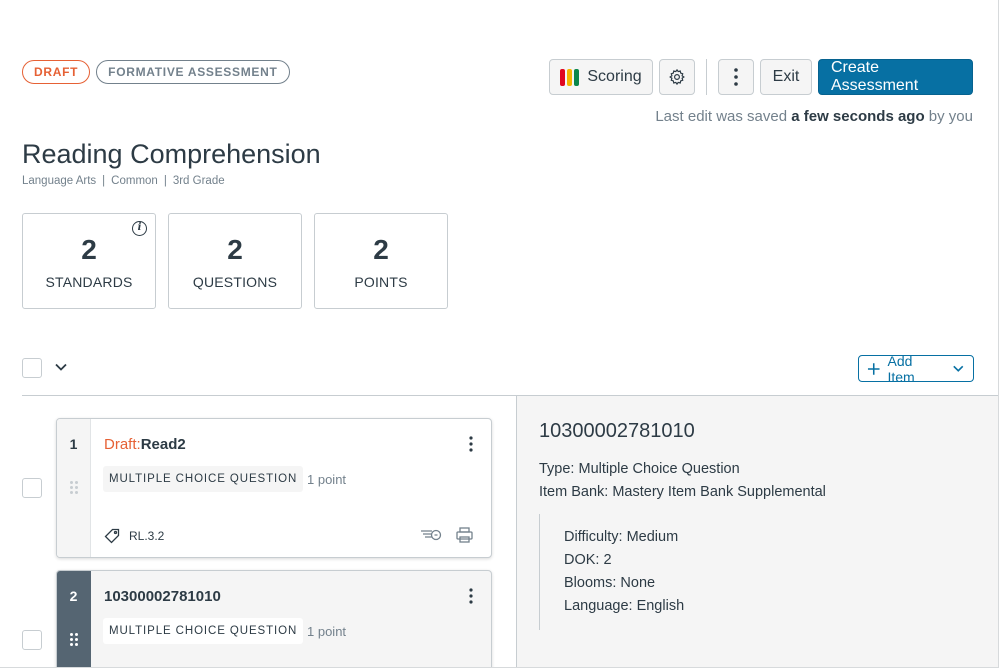  Describe the element at coordinates (162, 596) in the screenshot. I see `item-title: 10300002781010` at that location.